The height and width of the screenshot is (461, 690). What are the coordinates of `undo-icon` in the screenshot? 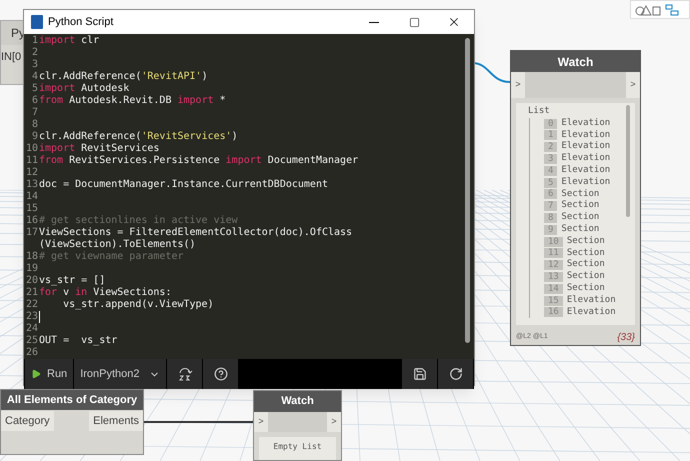 It's located at (455, 374).